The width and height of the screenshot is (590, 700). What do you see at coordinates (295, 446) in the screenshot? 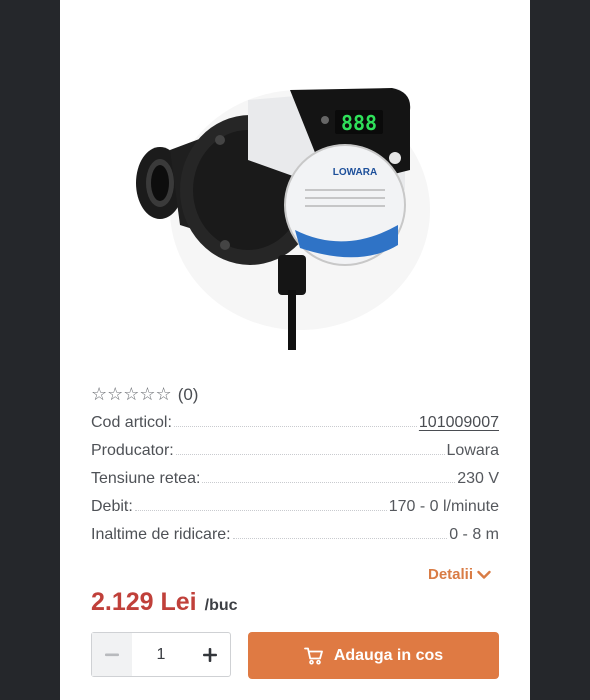
I see `spec-row-producator: Producator: Lowara` at bounding box center [295, 446].